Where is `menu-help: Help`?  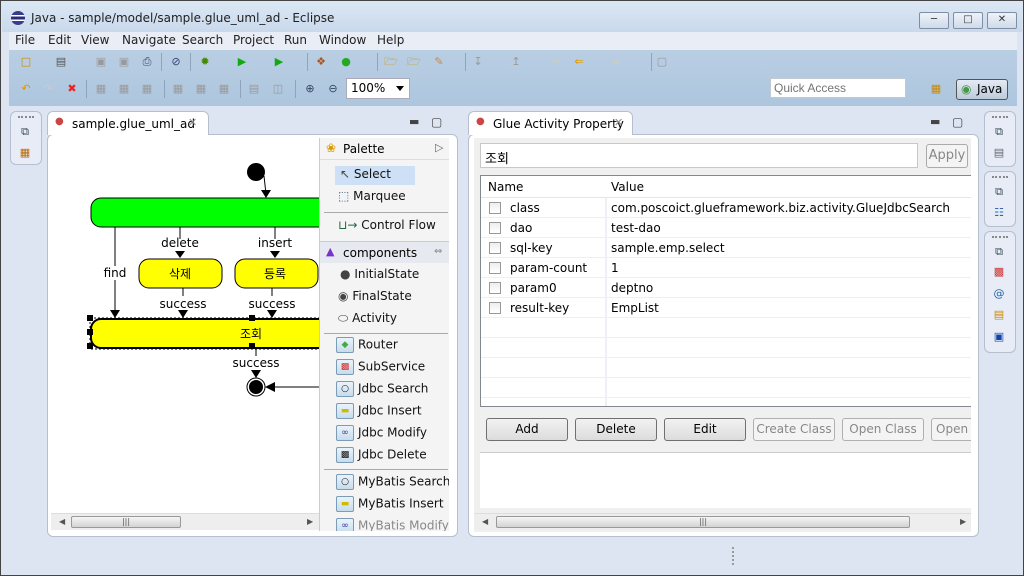 menu-help: Help is located at coordinates (390, 40).